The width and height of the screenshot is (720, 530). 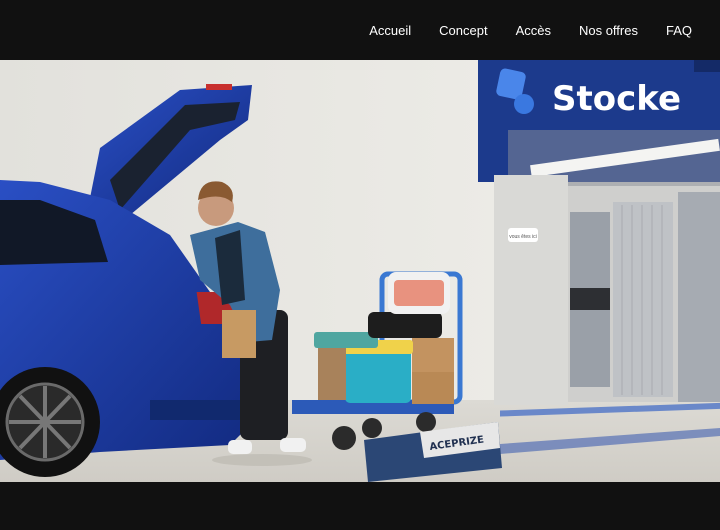 I want to click on nav-link-accueil: Accueil, so click(x=390, y=30).